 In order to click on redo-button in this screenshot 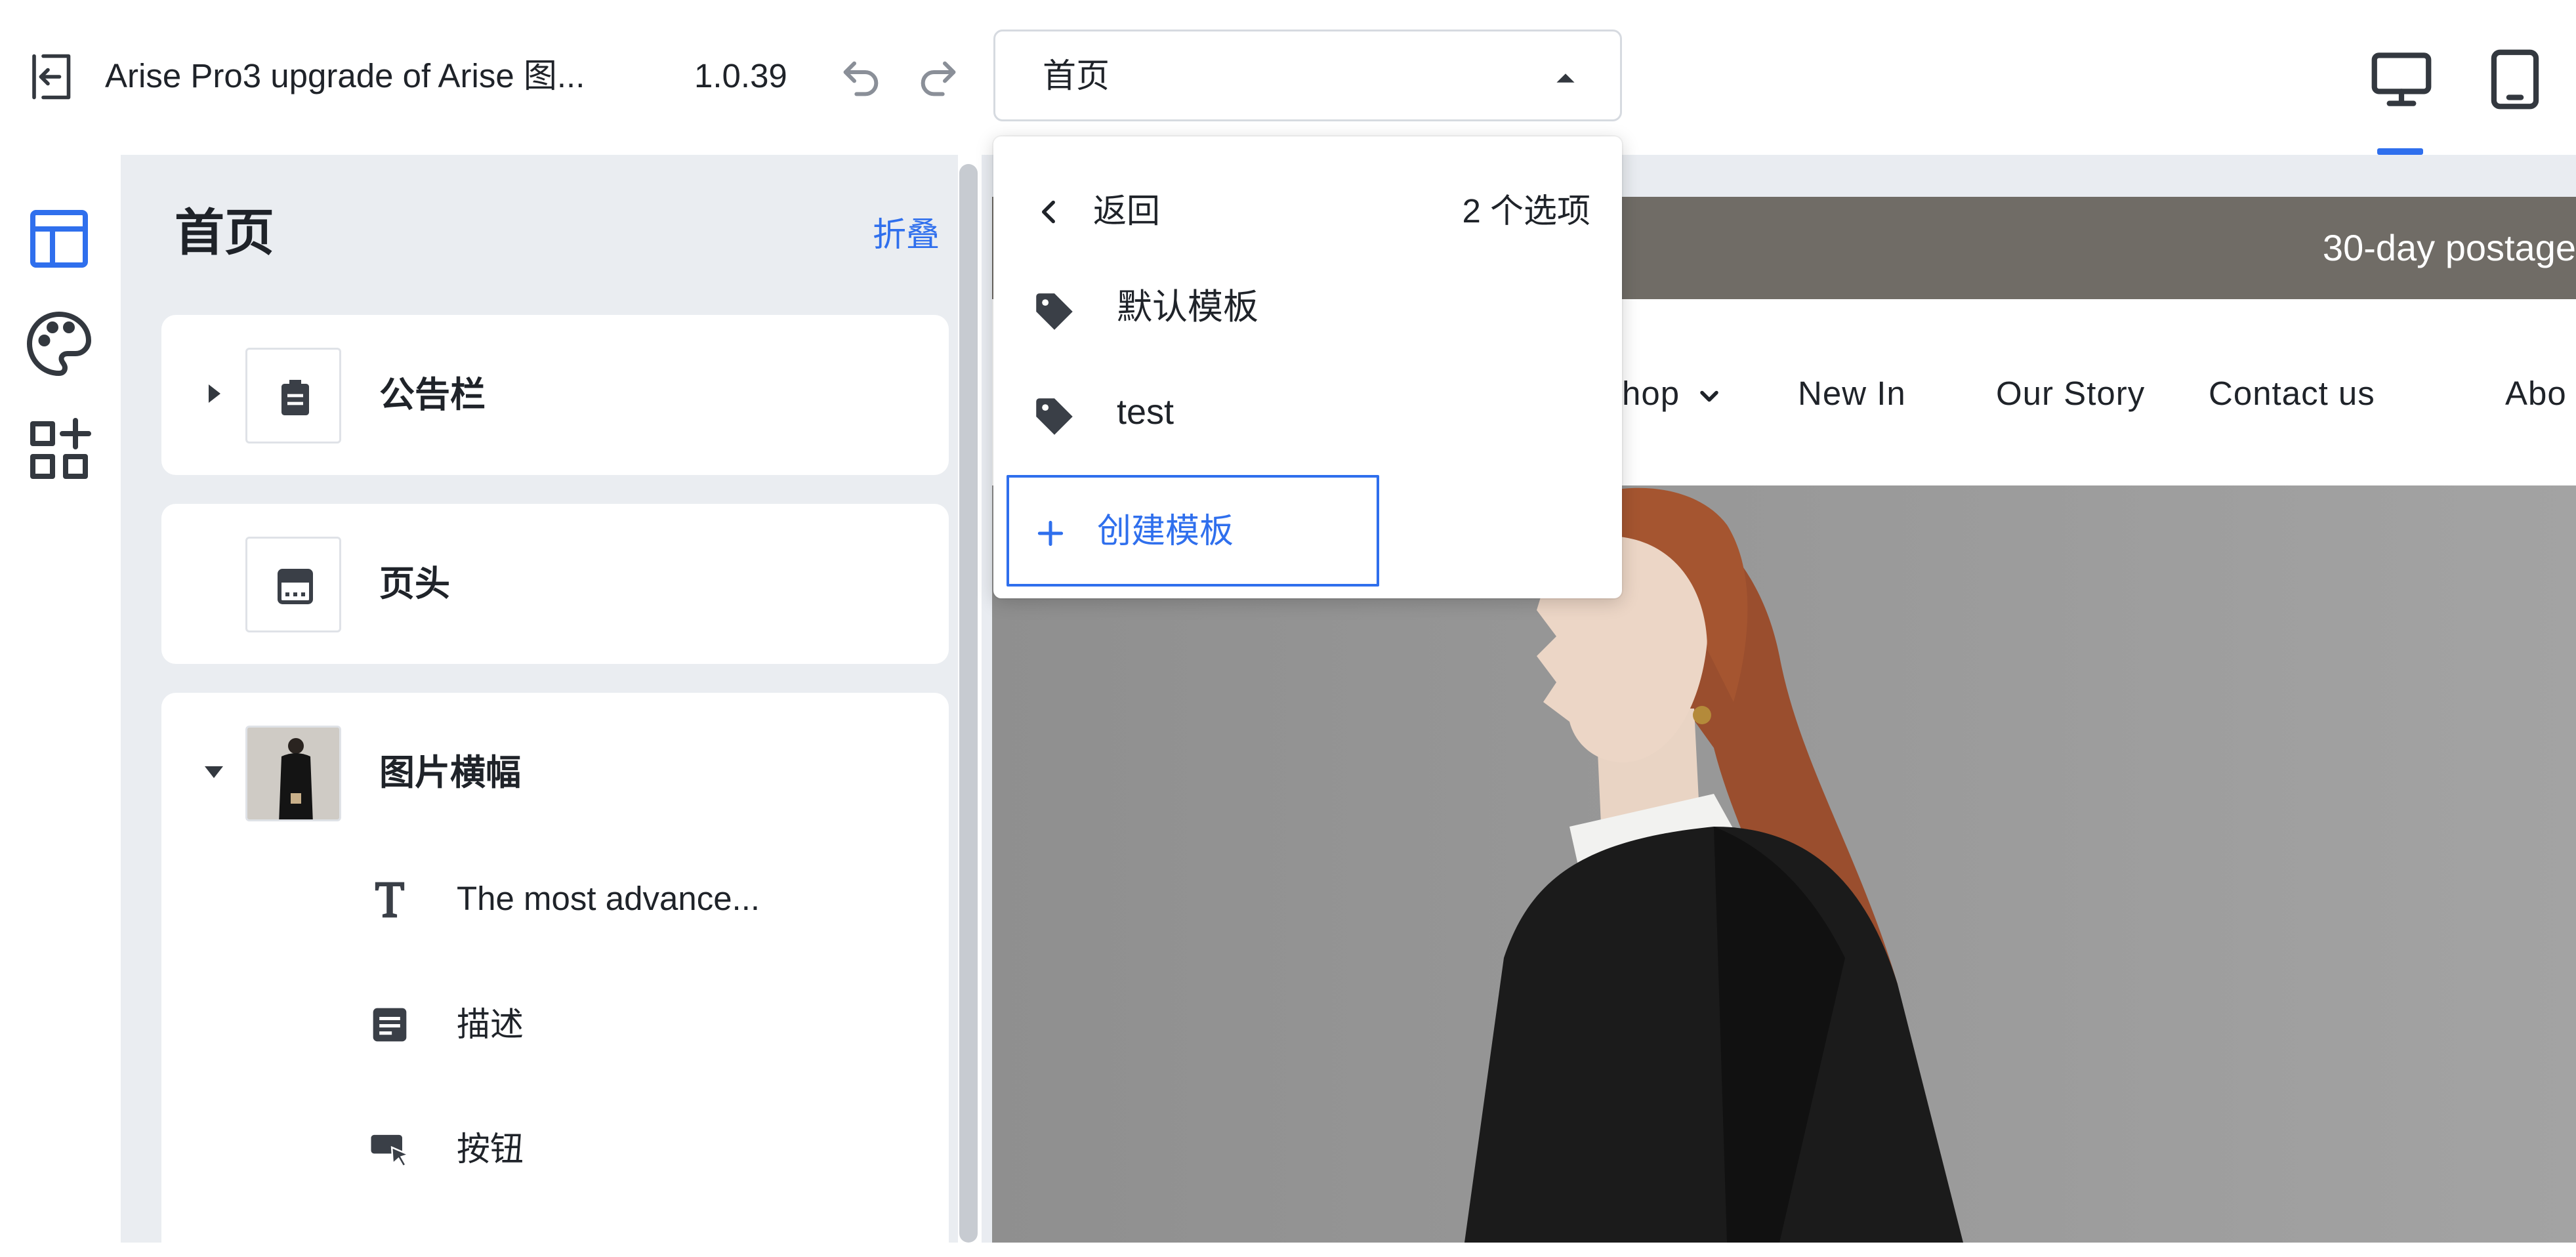, I will do `click(938, 78)`.